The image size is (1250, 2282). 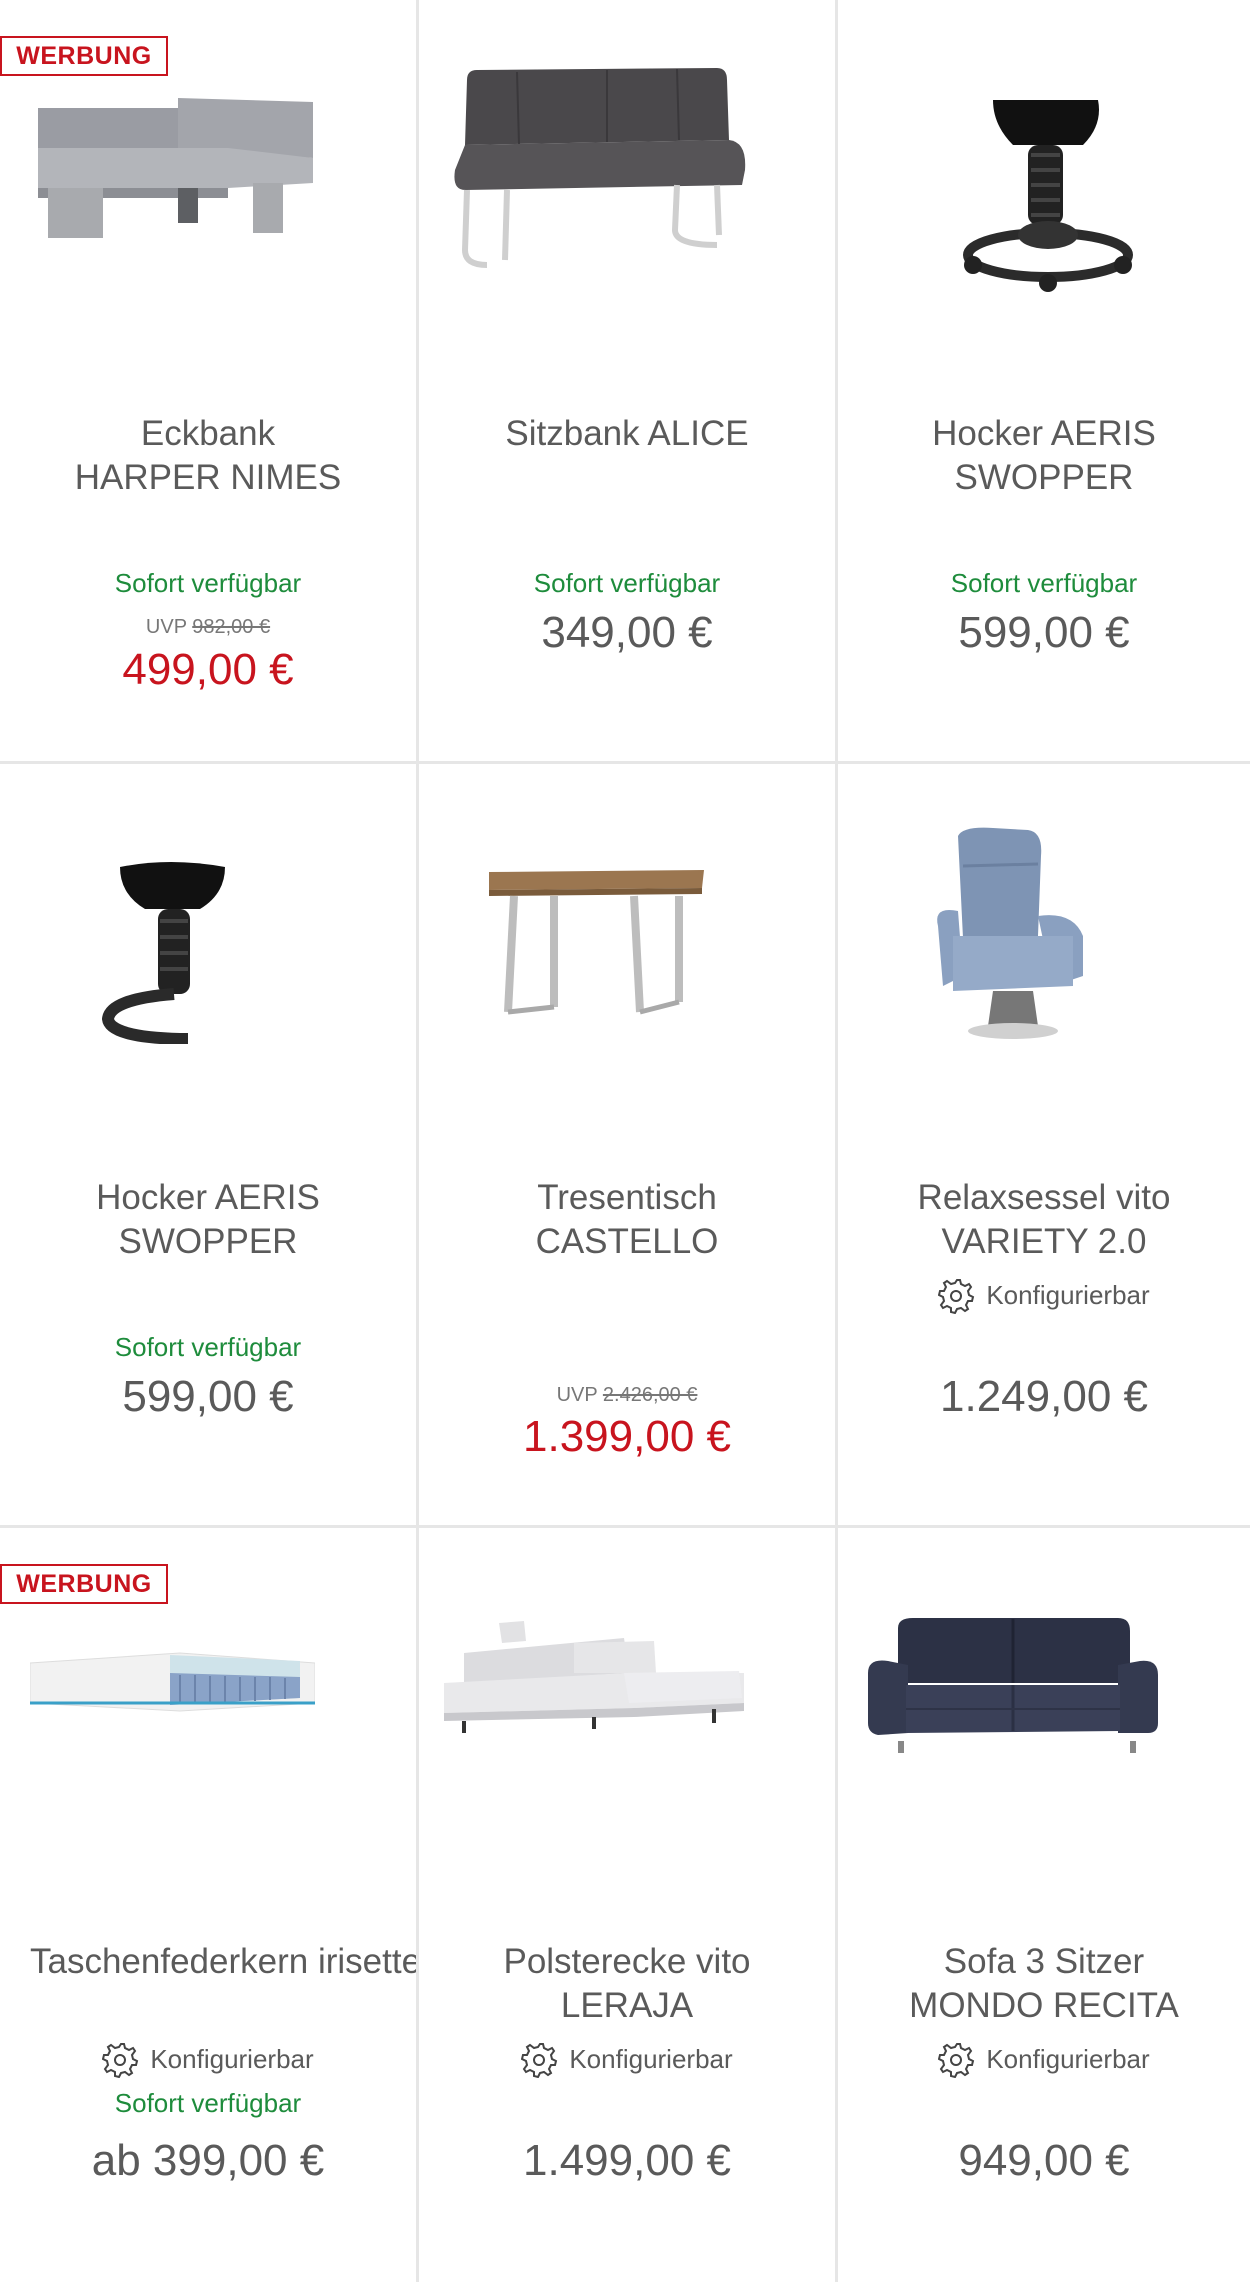 I want to click on product-title: Relaxsessel vito VARIETY 2.0, so click(x=1044, y=1220).